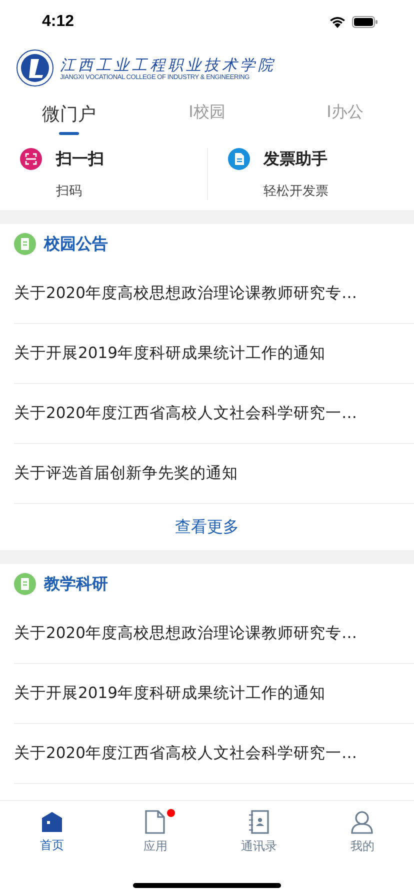 The image size is (414, 896). I want to click on college-name: 江西工业工程职业技术学院, so click(168, 65).